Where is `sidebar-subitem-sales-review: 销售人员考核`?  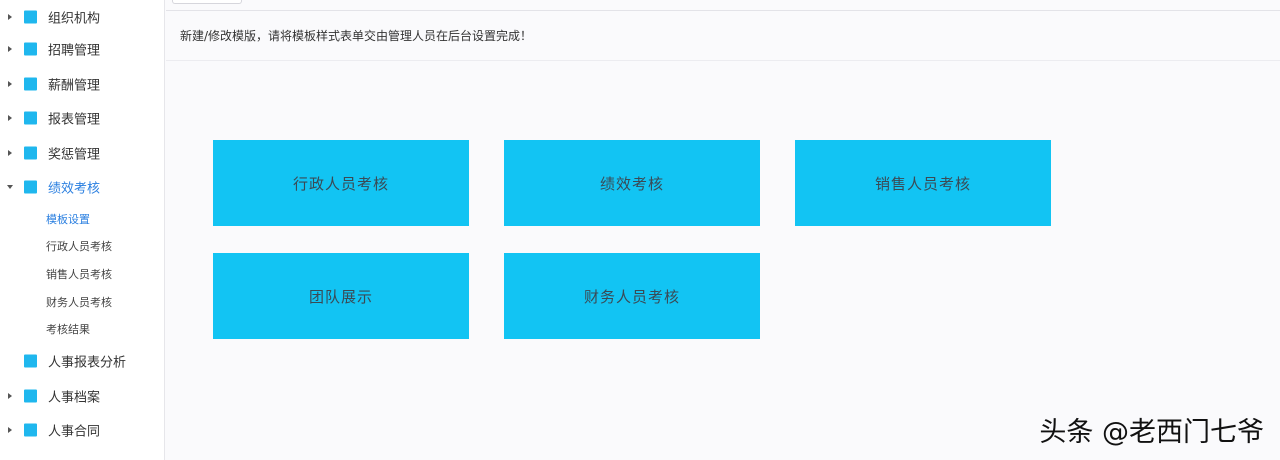 sidebar-subitem-sales-review: 销售人员考核 is located at coordinates (82, 274).